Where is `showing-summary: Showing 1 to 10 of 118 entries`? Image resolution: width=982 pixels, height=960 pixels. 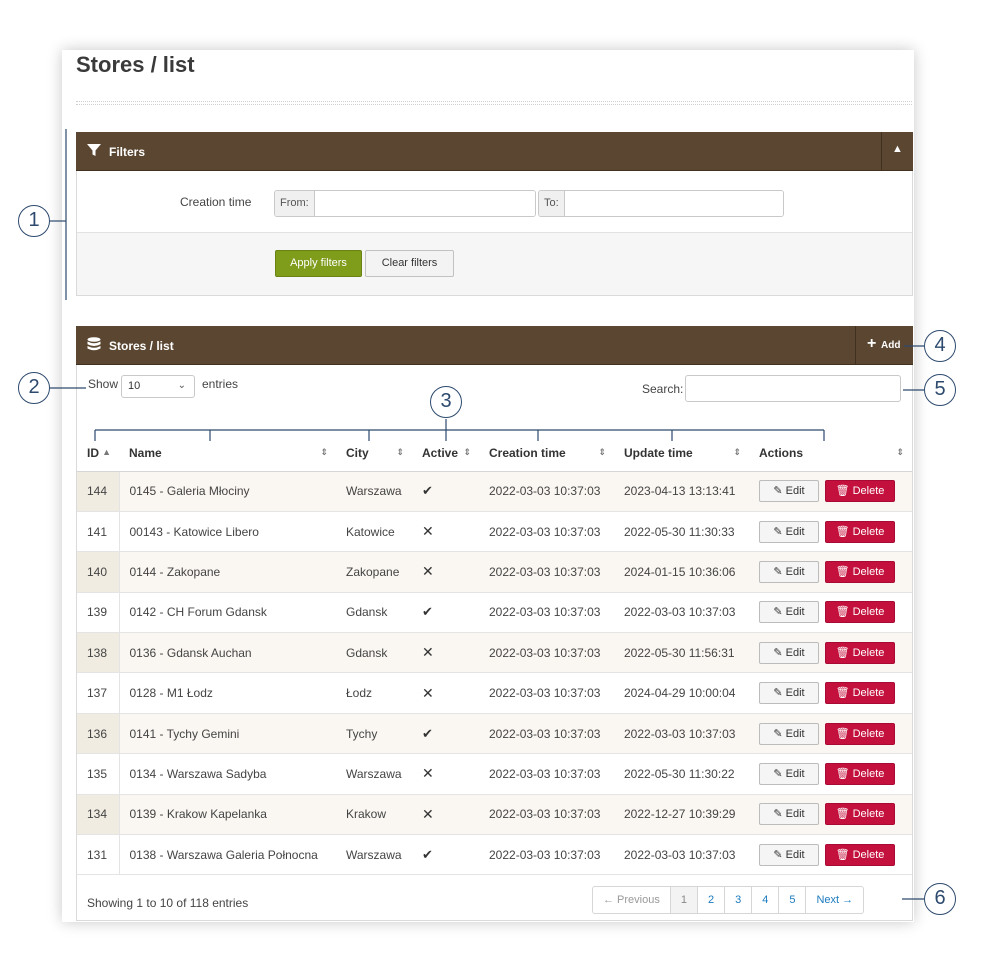
showing-summary: Showing 1 to 10 of 118 entries is located at coordinates (168, 903).